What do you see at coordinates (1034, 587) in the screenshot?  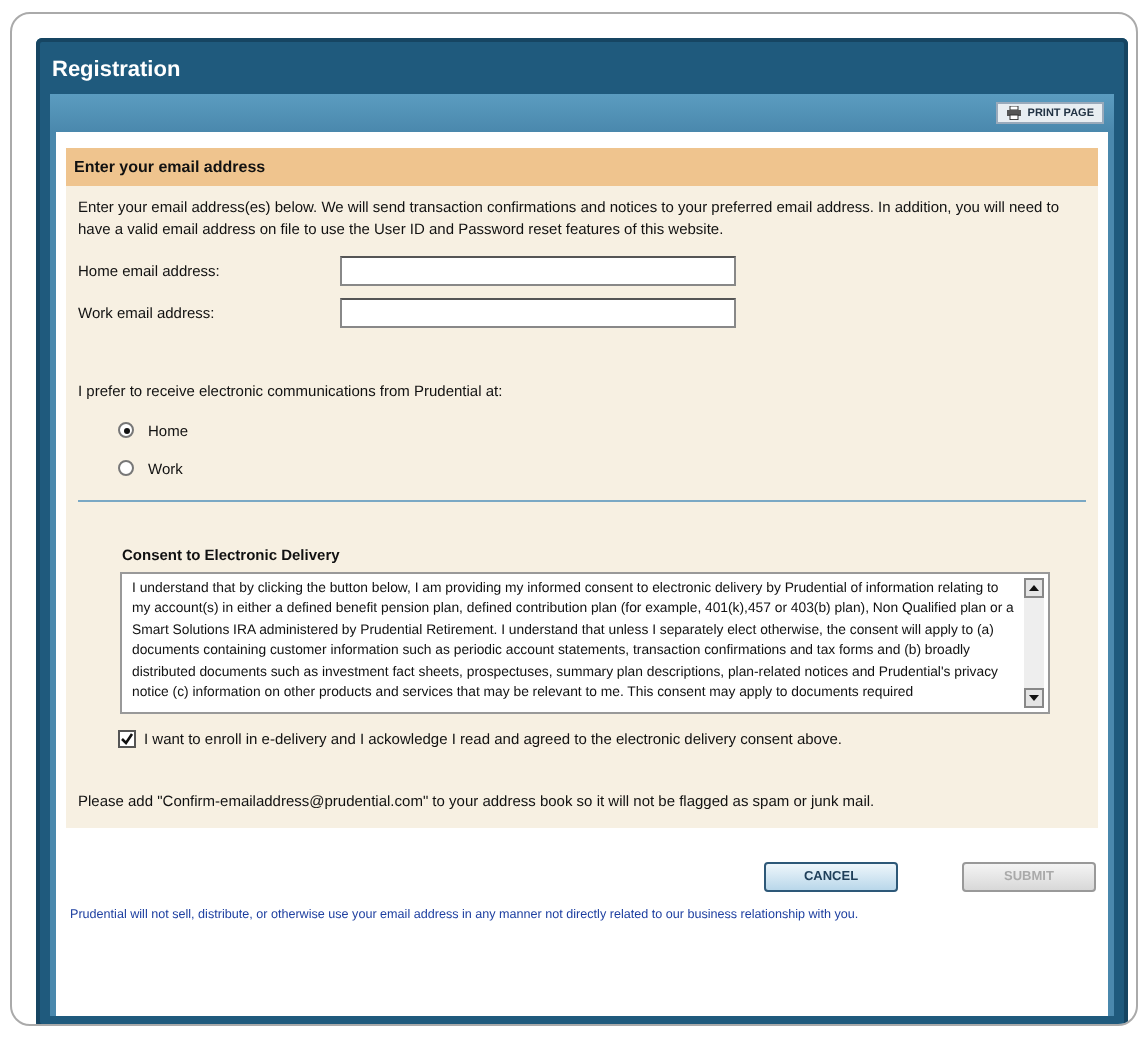 I see `scroll-up-icon` at bounding box center [1034, 587].